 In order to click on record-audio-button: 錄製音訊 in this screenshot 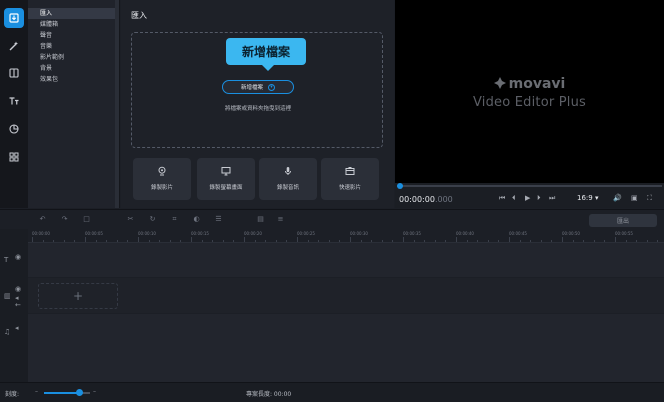, I will do `click(288, 179)`.